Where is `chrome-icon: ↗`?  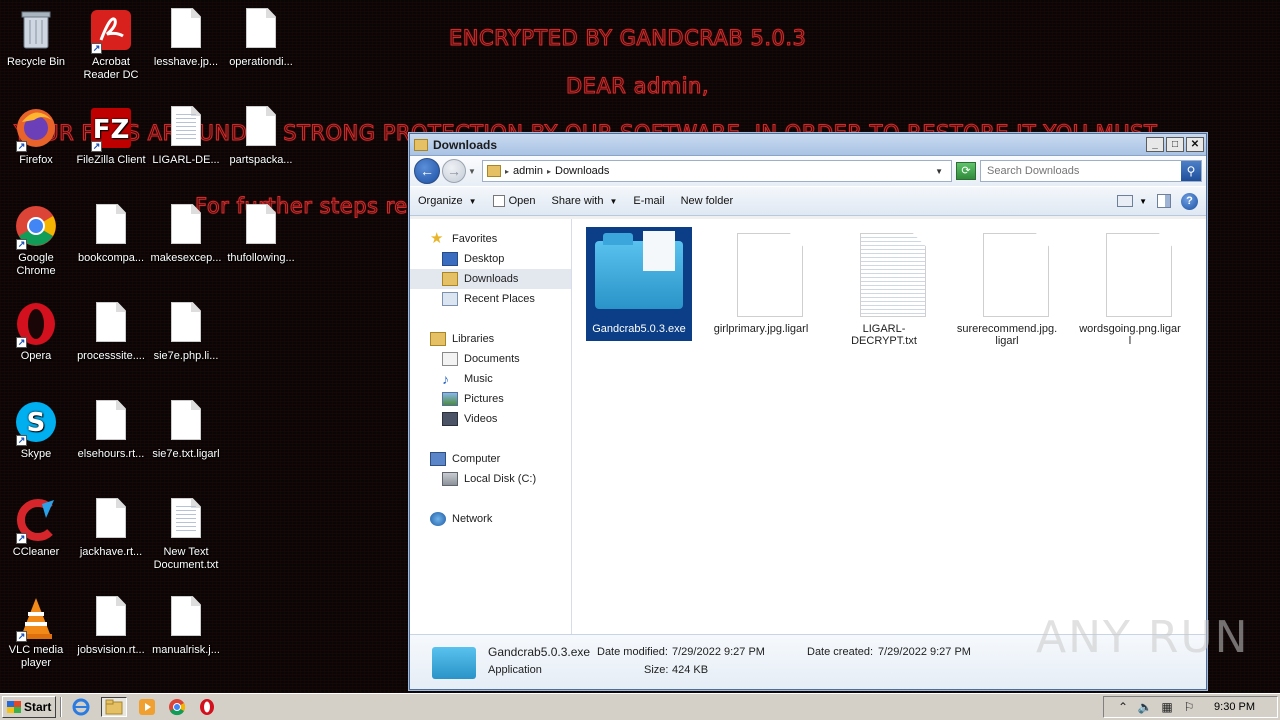
chrome-icon: ↗ is located at coordinates (36, 226).